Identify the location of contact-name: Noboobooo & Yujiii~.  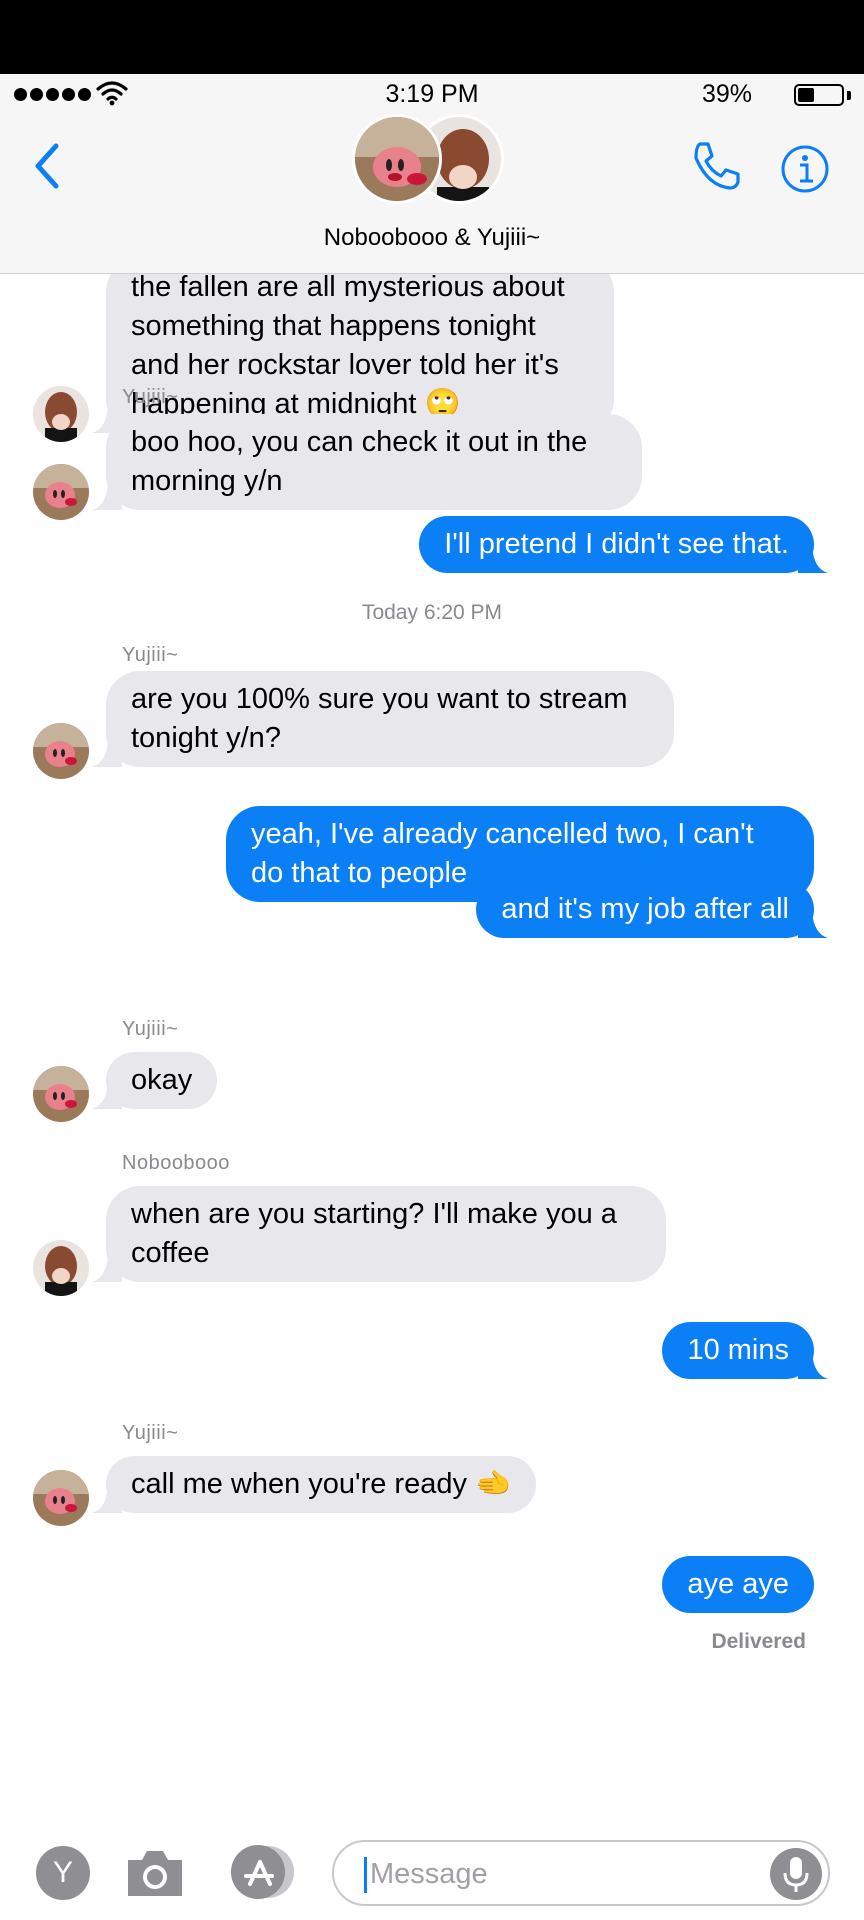
(432, 238).